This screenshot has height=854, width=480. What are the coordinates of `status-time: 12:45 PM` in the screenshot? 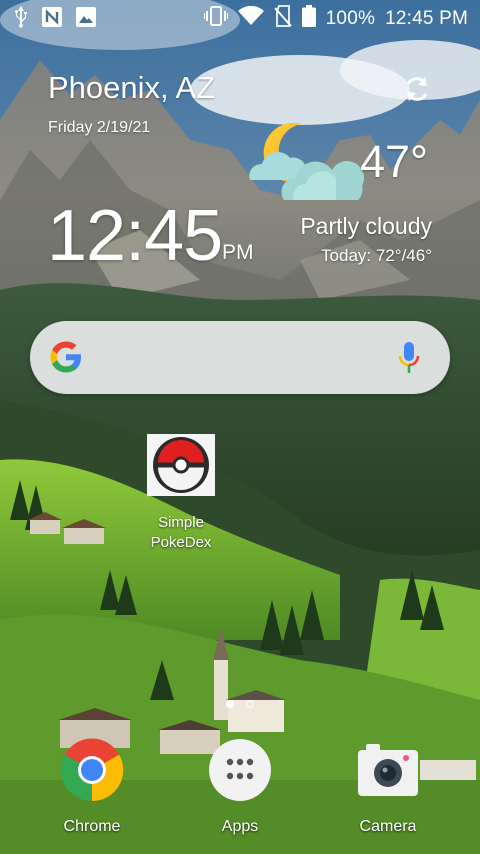 It's located at (426, 18).